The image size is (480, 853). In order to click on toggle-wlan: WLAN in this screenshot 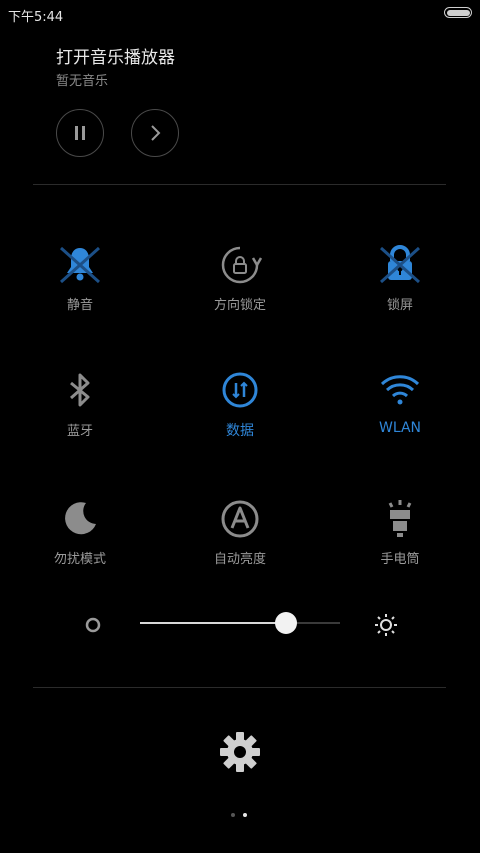, I will do `click(400, 411)`.